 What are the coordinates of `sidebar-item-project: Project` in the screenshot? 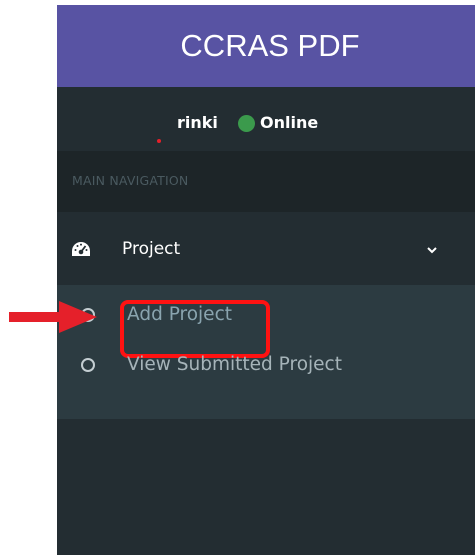 It's located at (266, 248).